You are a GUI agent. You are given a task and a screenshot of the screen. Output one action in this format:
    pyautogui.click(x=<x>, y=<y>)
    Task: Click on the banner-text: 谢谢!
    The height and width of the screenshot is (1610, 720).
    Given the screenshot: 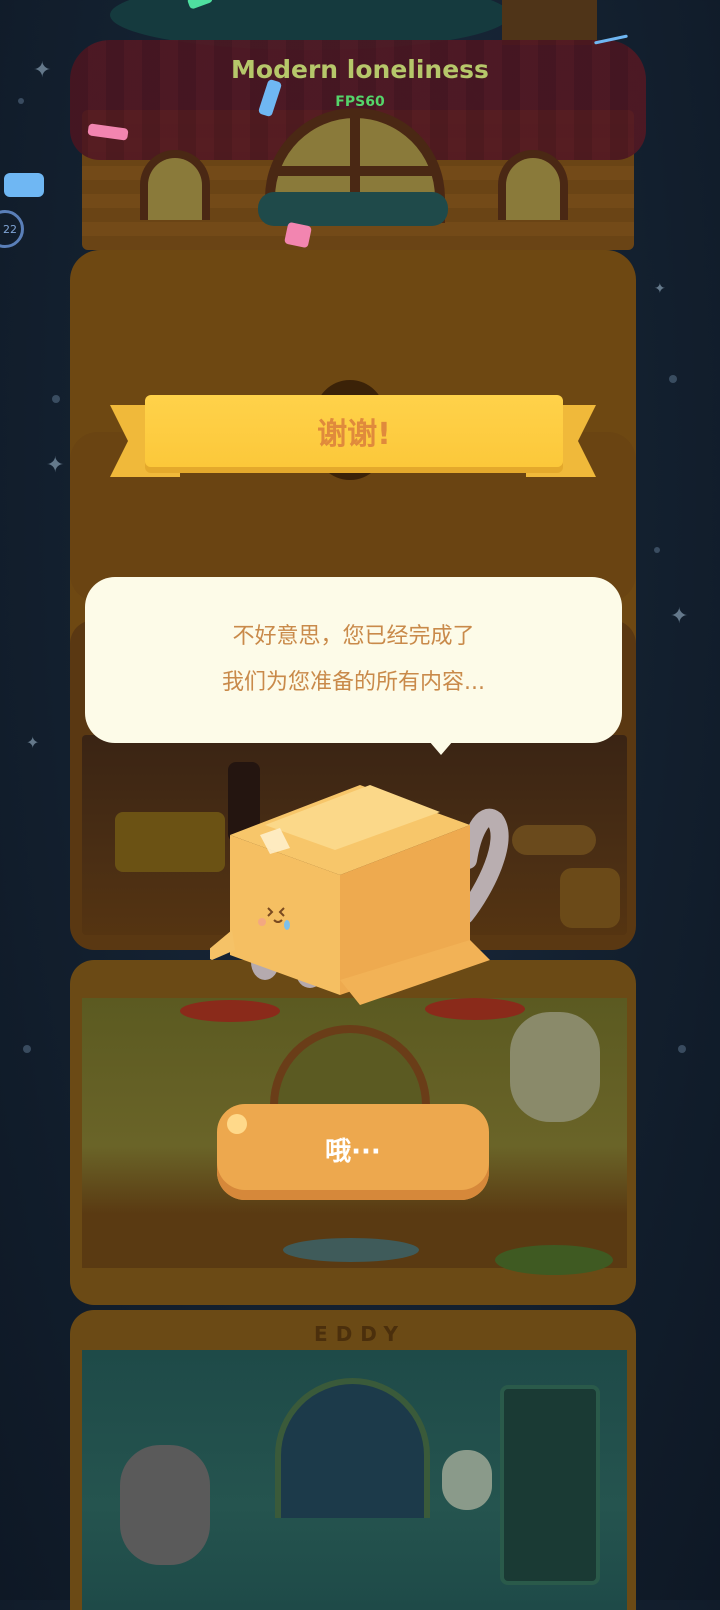 What is the action you would take?
    pyautogui.click(x=354, y=434)
    